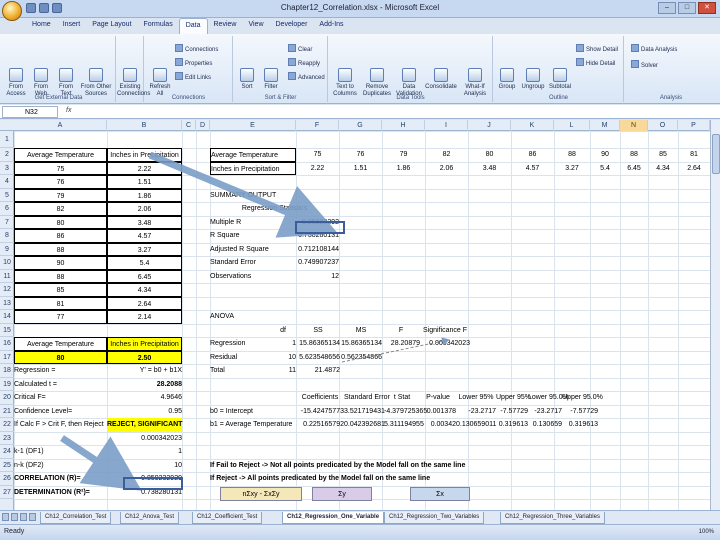  What do you see at coordinates (7, 303) in the screenshot?
I see `row-header-13: 13` at bounding box center [7, 303].